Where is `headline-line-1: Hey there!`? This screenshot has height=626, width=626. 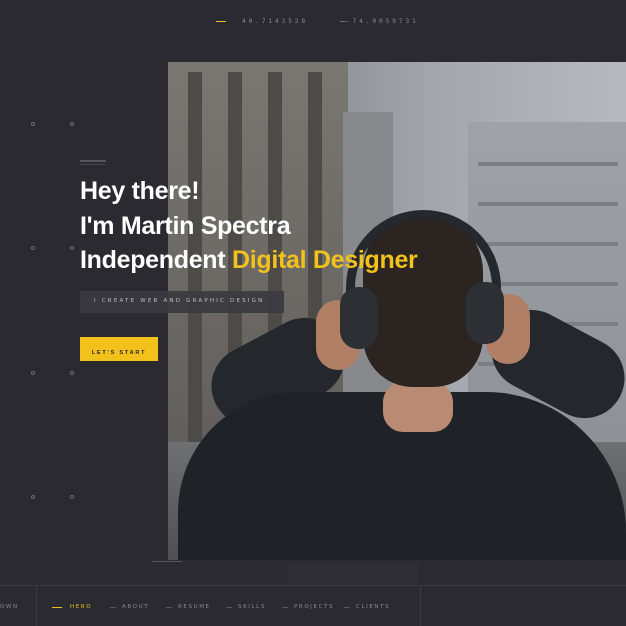 headline-line-1: Hey there! is located at coordinates (140, 191).